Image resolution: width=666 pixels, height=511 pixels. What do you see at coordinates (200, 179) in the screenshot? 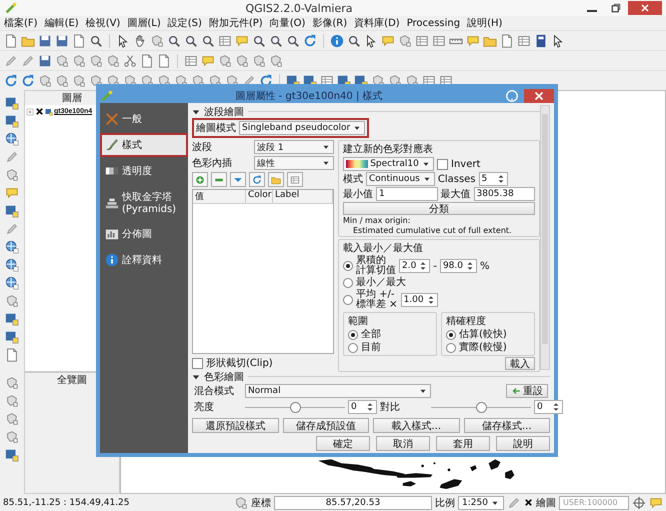
I see `add-entry-button` at bounding box center [200, 179].